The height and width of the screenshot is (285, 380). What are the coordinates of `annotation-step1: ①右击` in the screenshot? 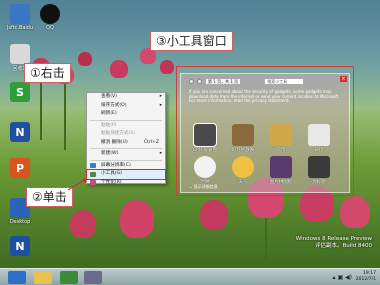 It's located at (47, 73).